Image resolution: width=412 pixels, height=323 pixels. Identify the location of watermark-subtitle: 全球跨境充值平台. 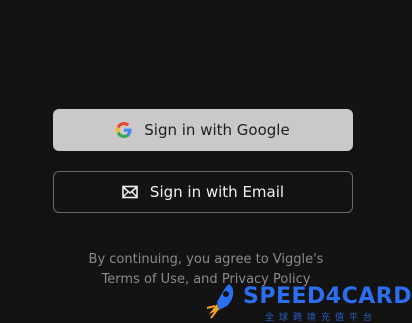
(321, 318).